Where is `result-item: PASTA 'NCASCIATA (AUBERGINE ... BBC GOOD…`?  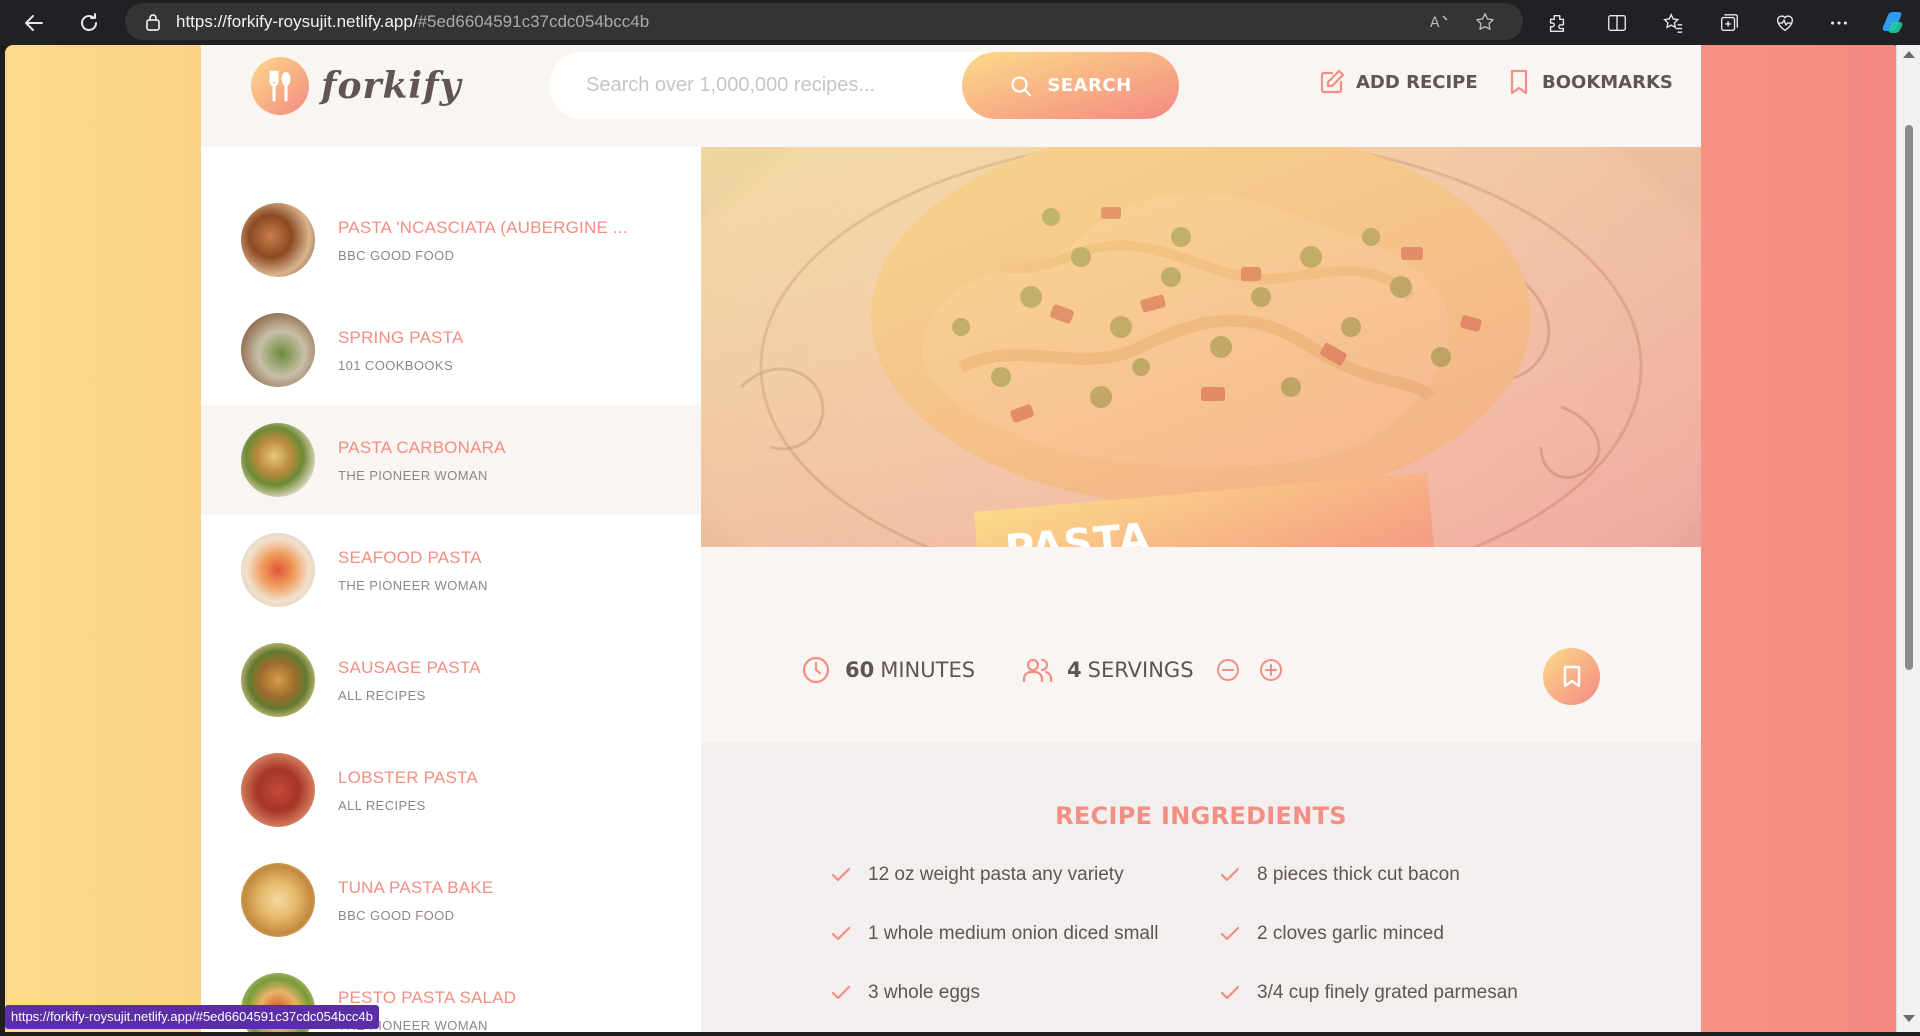 result-item: PASTA 'NCASCIATA (AUBERGINE ... BBC GOOD… is located at coordinates (451, 240).